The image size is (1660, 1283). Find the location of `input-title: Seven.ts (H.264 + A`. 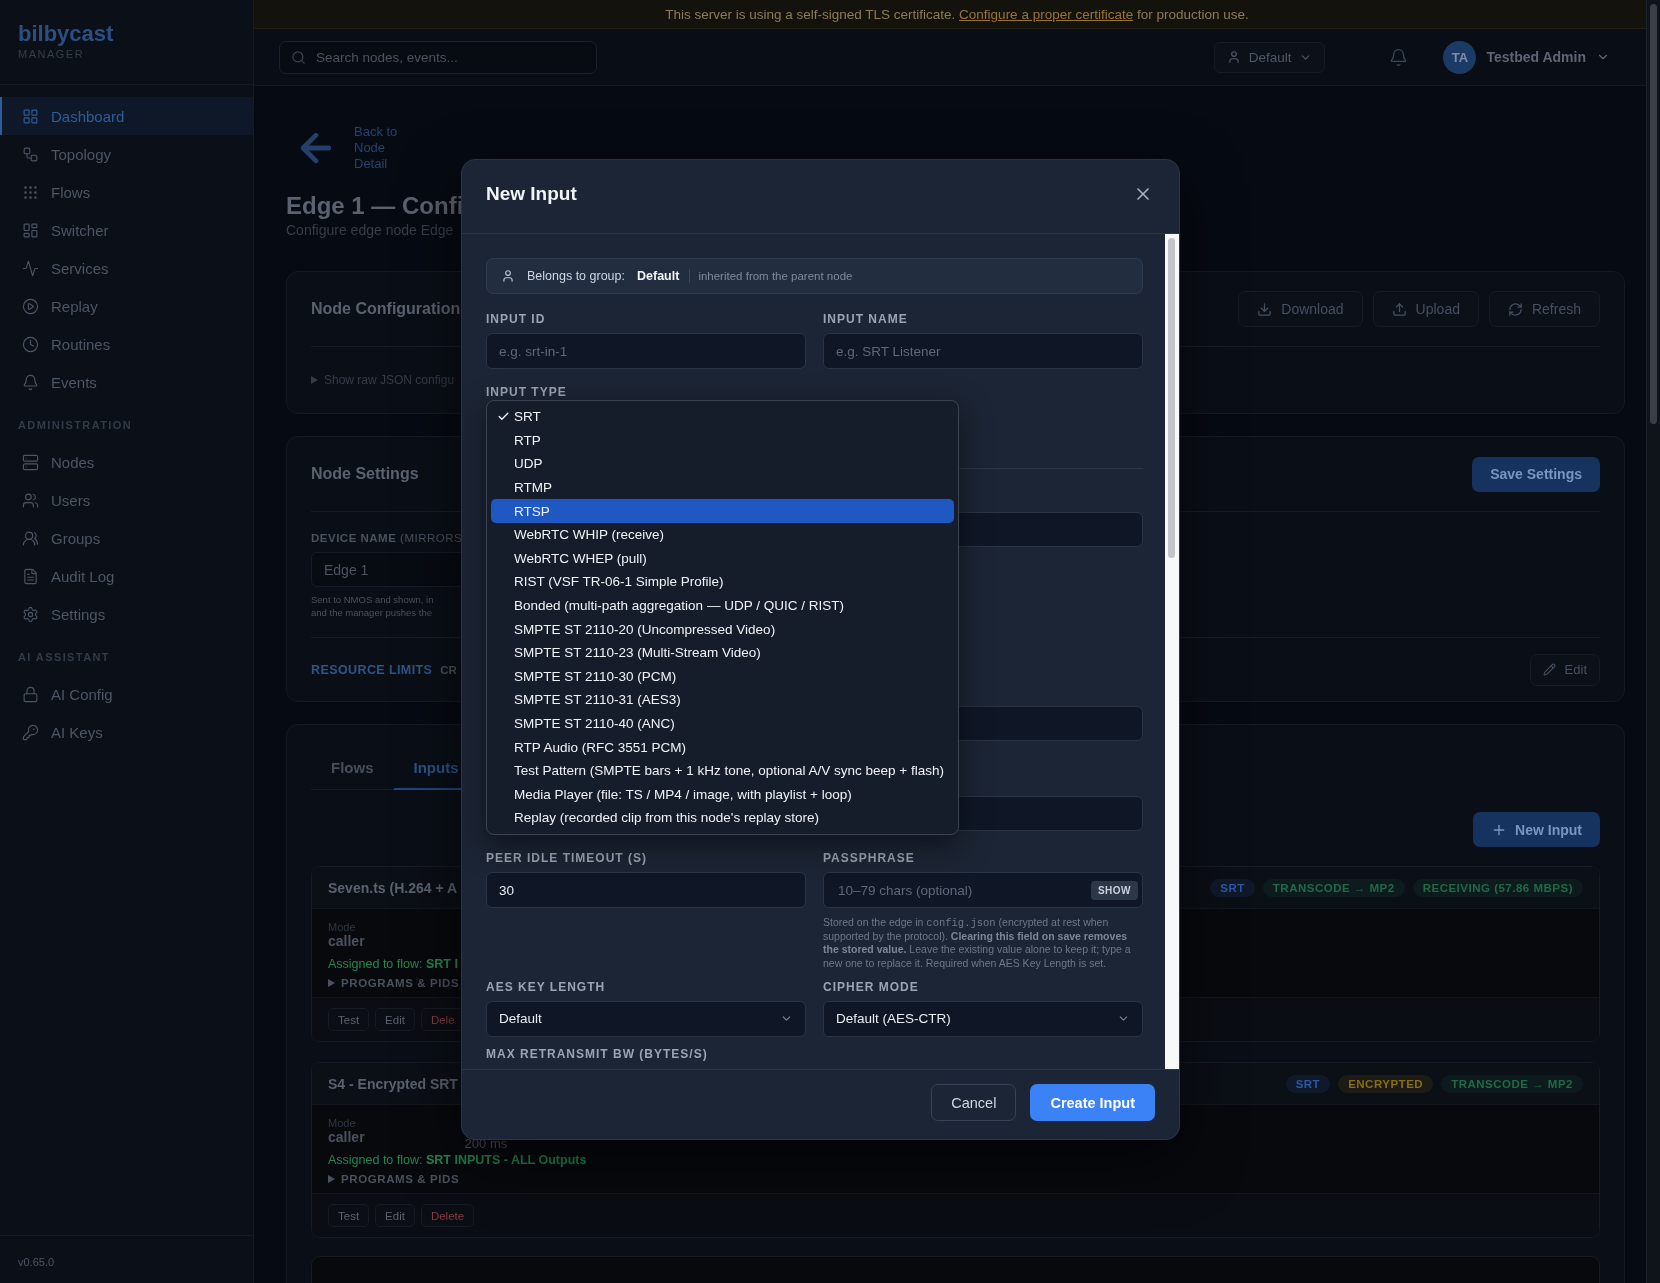

input-title: Seven.ts (H.264 + A is located at coordinates (393, 887).